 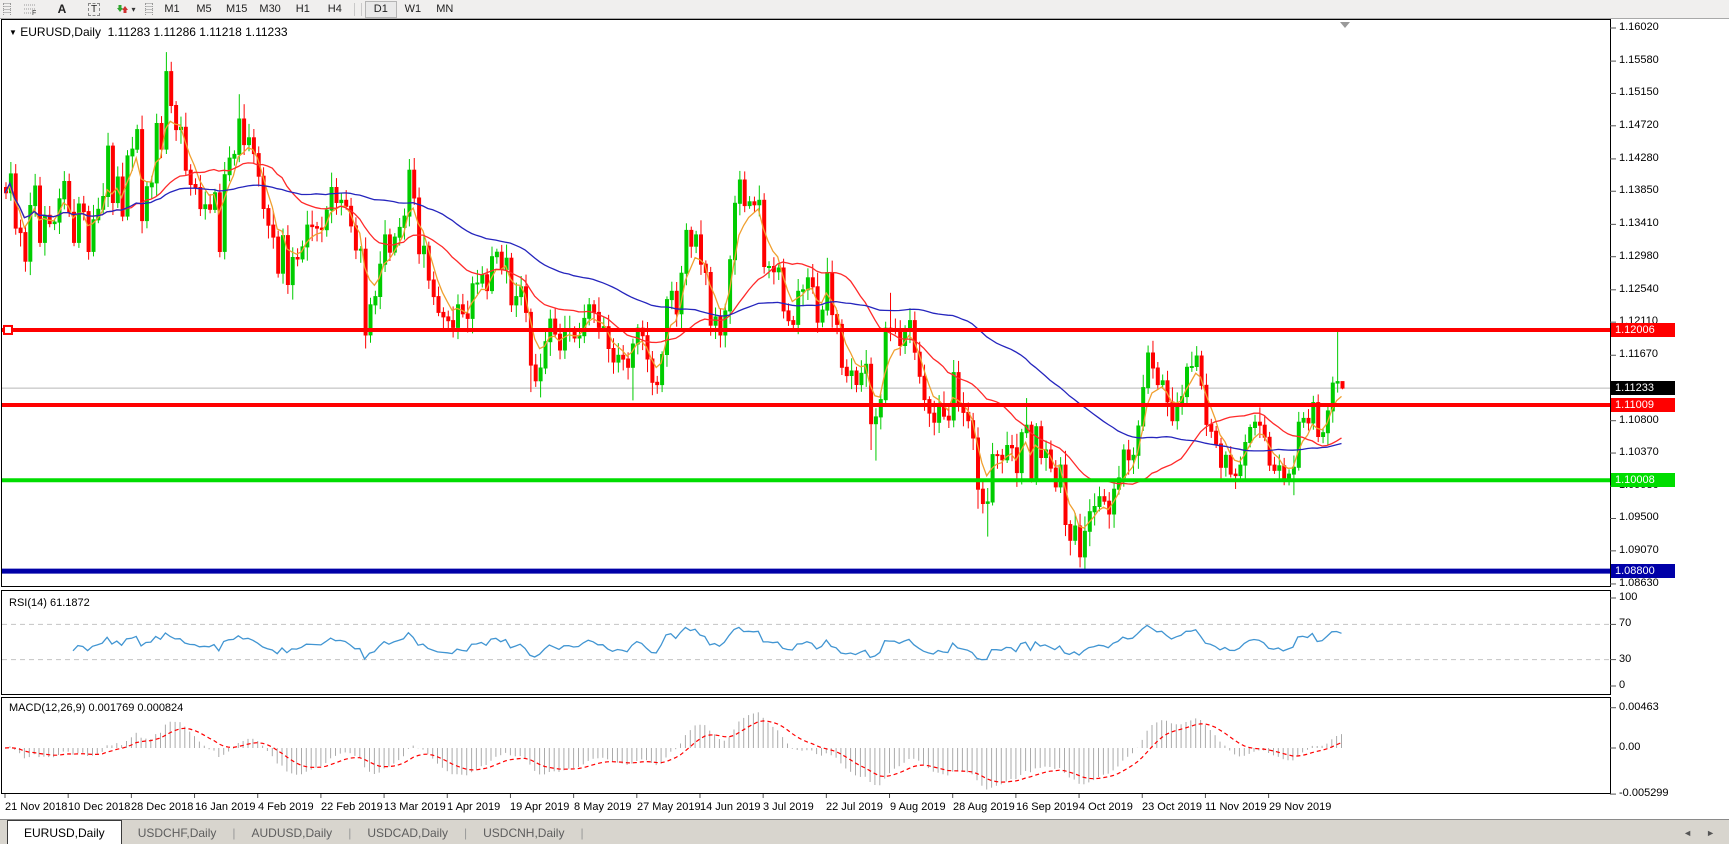 What do you see at coordinates (1639, 256) in the screenshot?
I see `price-axis-tick: 1.12980` at bounding box center [1639, 256].